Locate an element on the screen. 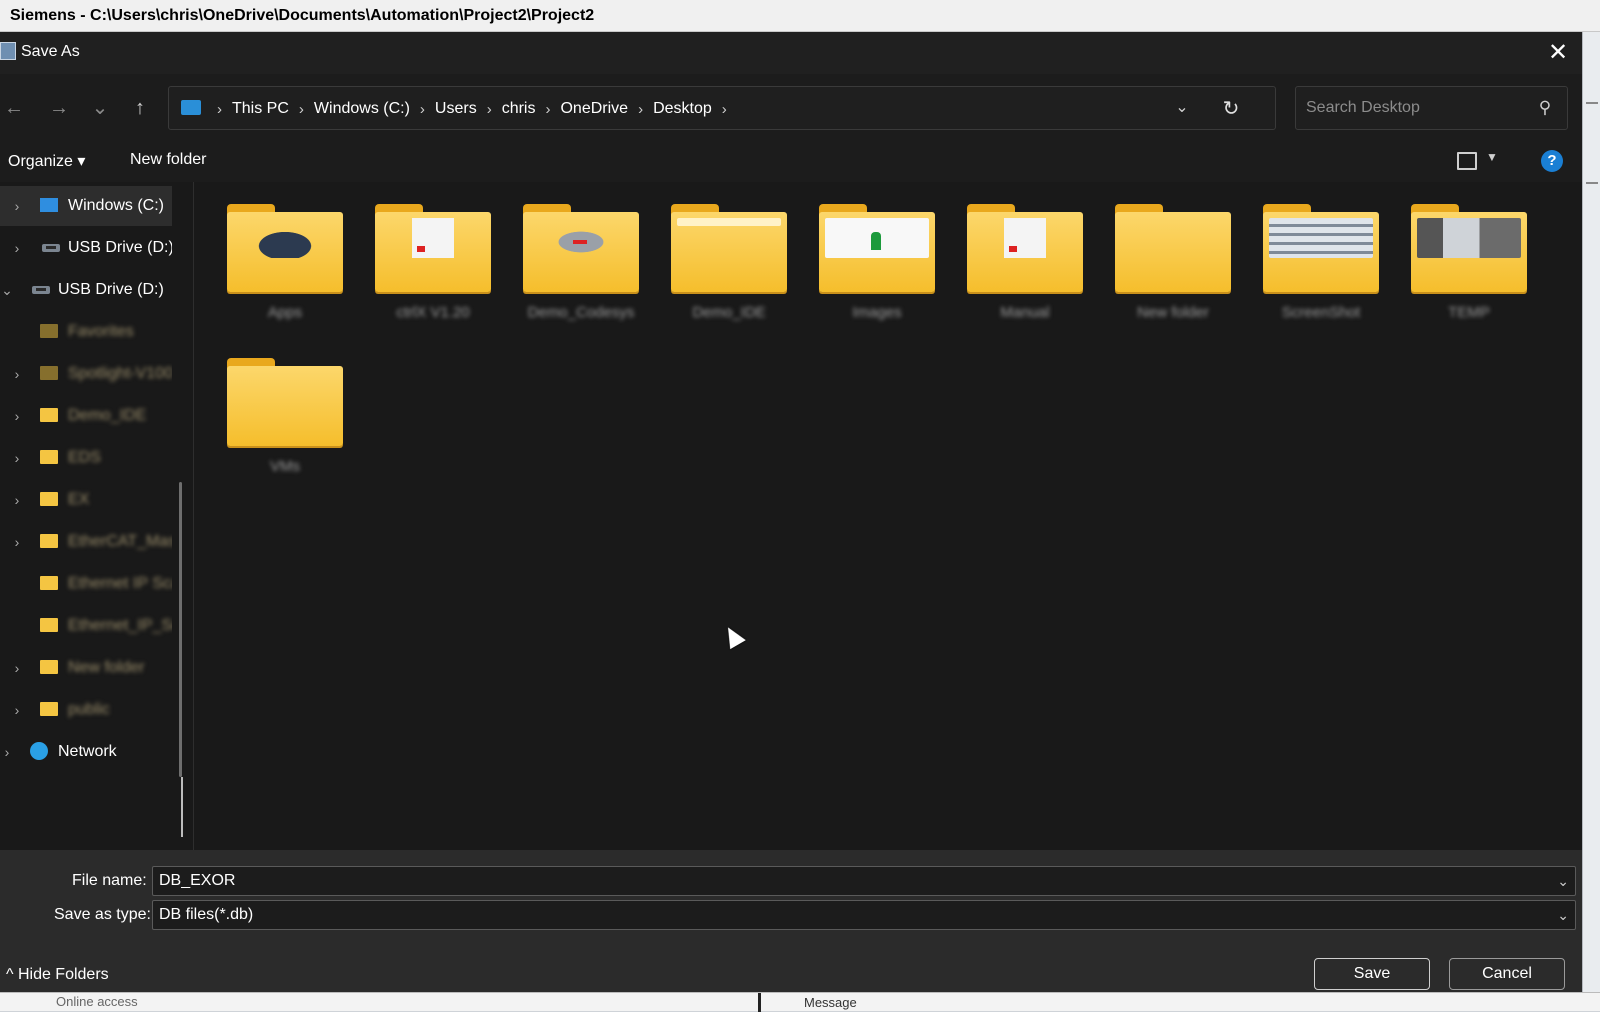 The height and width of the screenshot is (1012, 1600). sidebar-item-folder: › EX is located at coordinates (86, 500).